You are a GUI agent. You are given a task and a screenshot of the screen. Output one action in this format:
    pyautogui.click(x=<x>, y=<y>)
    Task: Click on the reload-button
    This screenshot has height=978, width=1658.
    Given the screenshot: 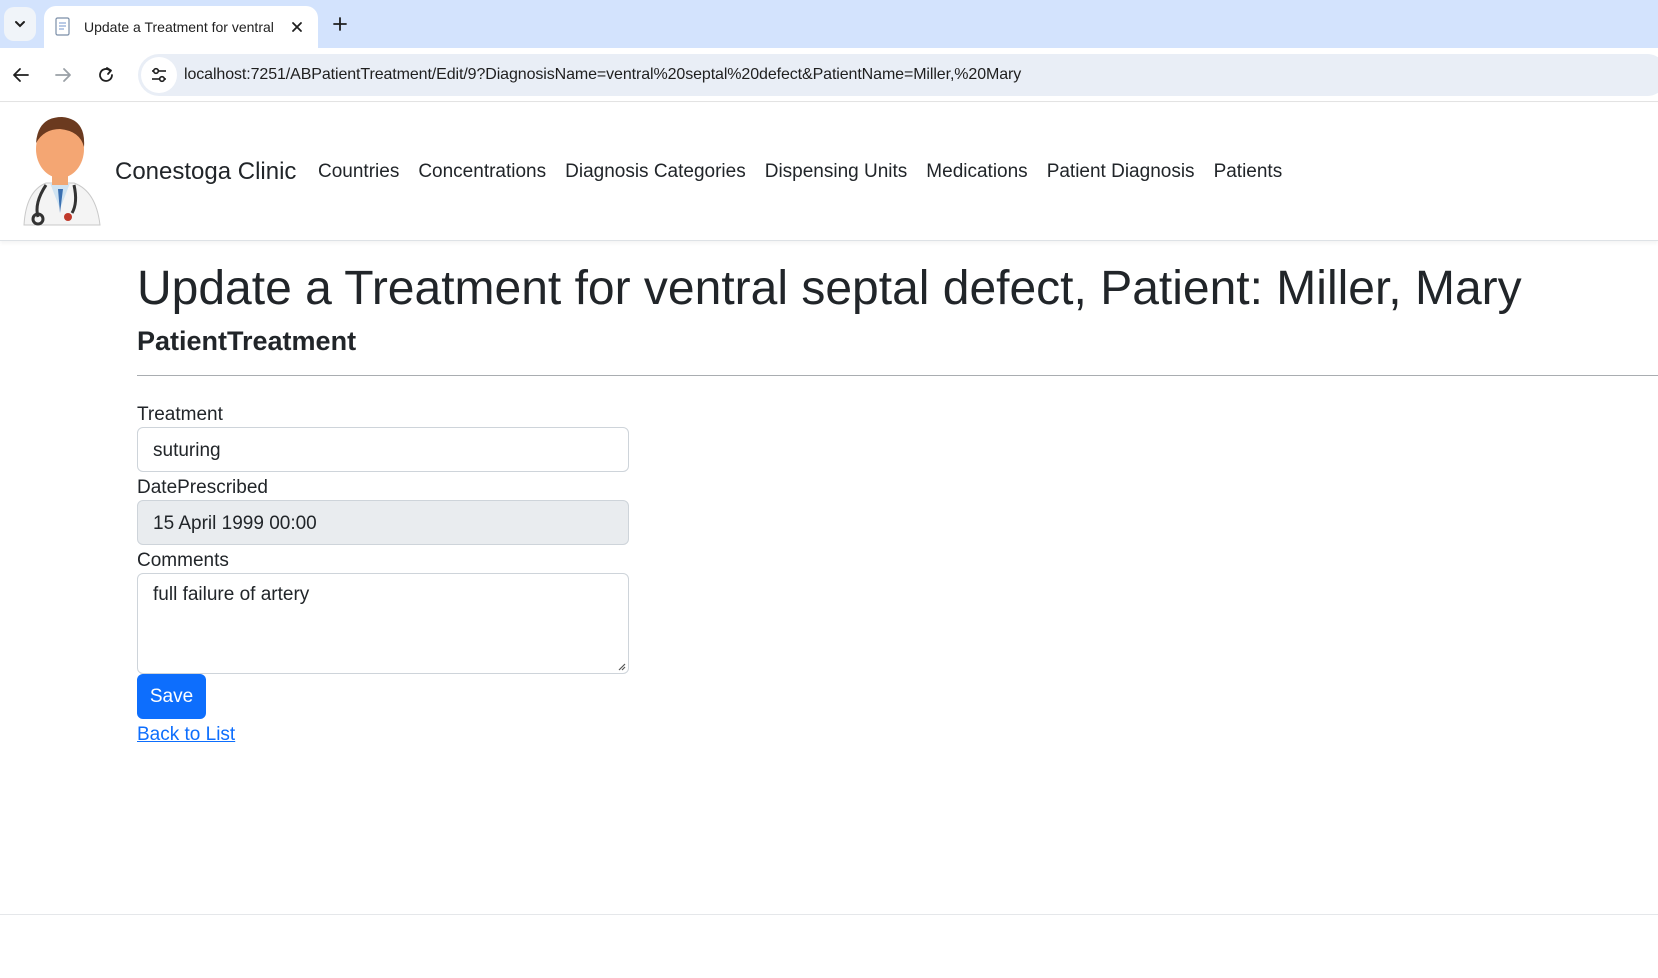 What is the action you would take?
    pyautogui.click(x=106, y=75)
    